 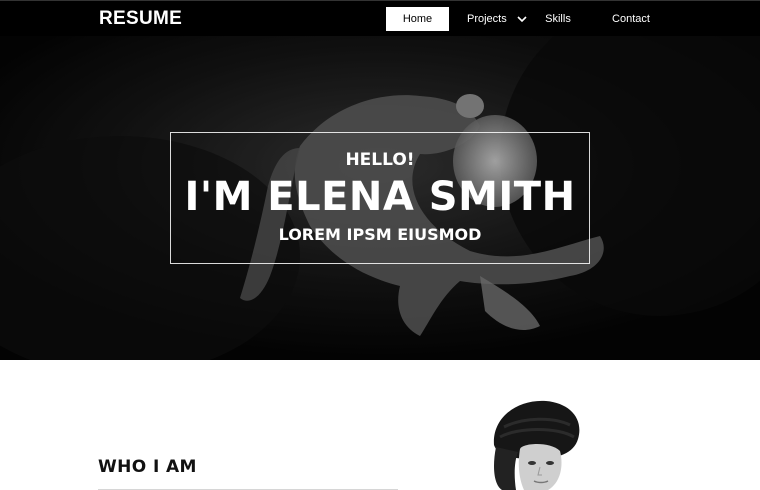 What do you see at coordinates (558, 19) in the screenshot?
I see `nav-item-skills: Skills` at bounding box center [558, 19].